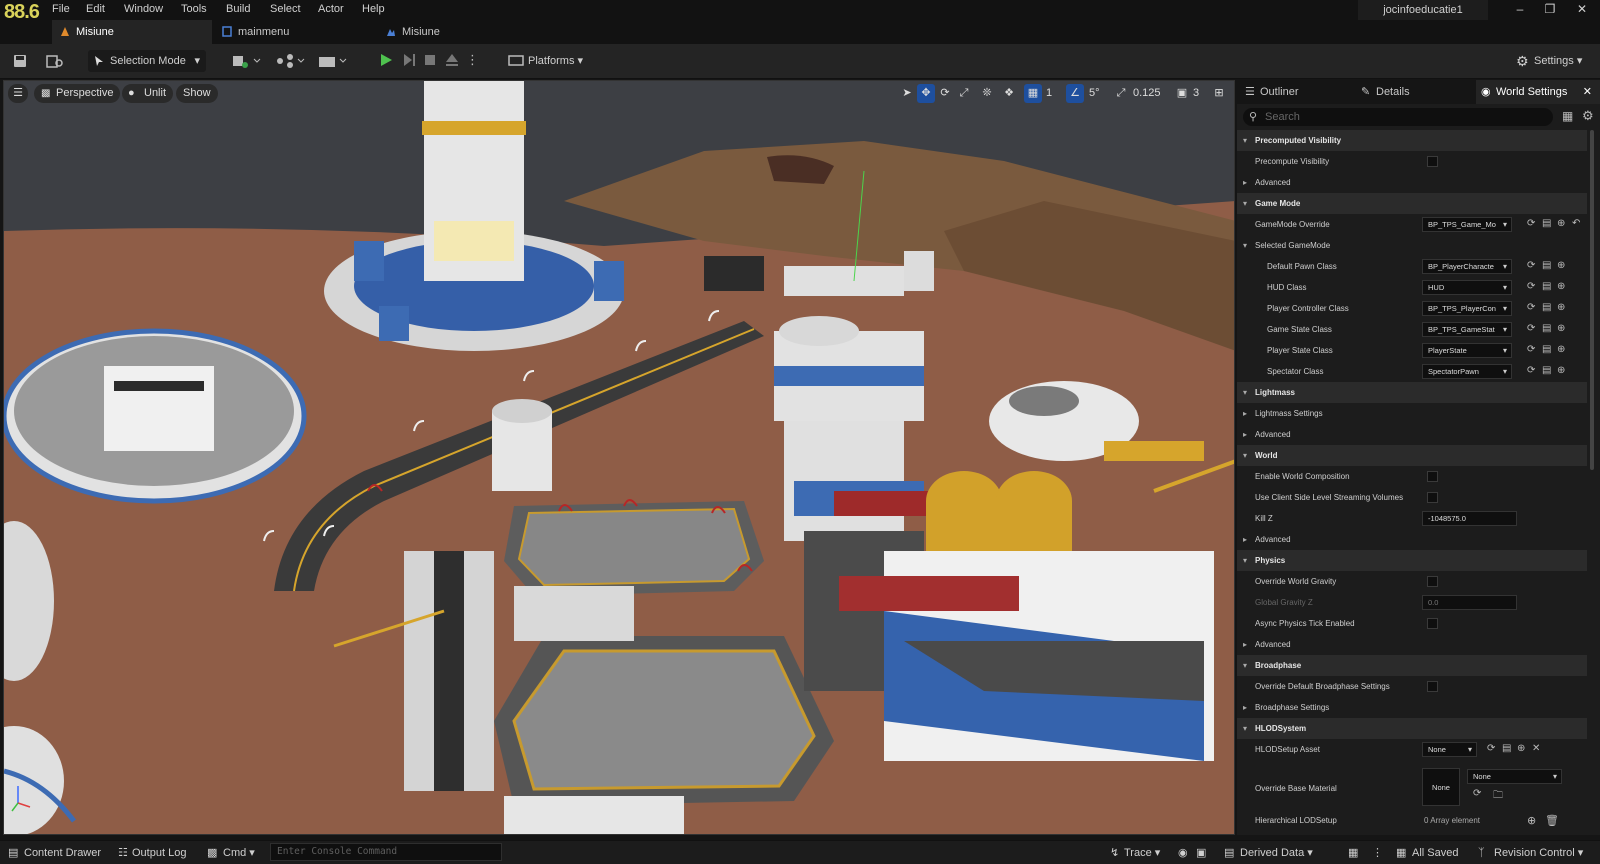  Describe the element at coordinates (1549, 61) in the screenshot. I see `settings-dropdown: ⚙ Settings ▾` at that location.